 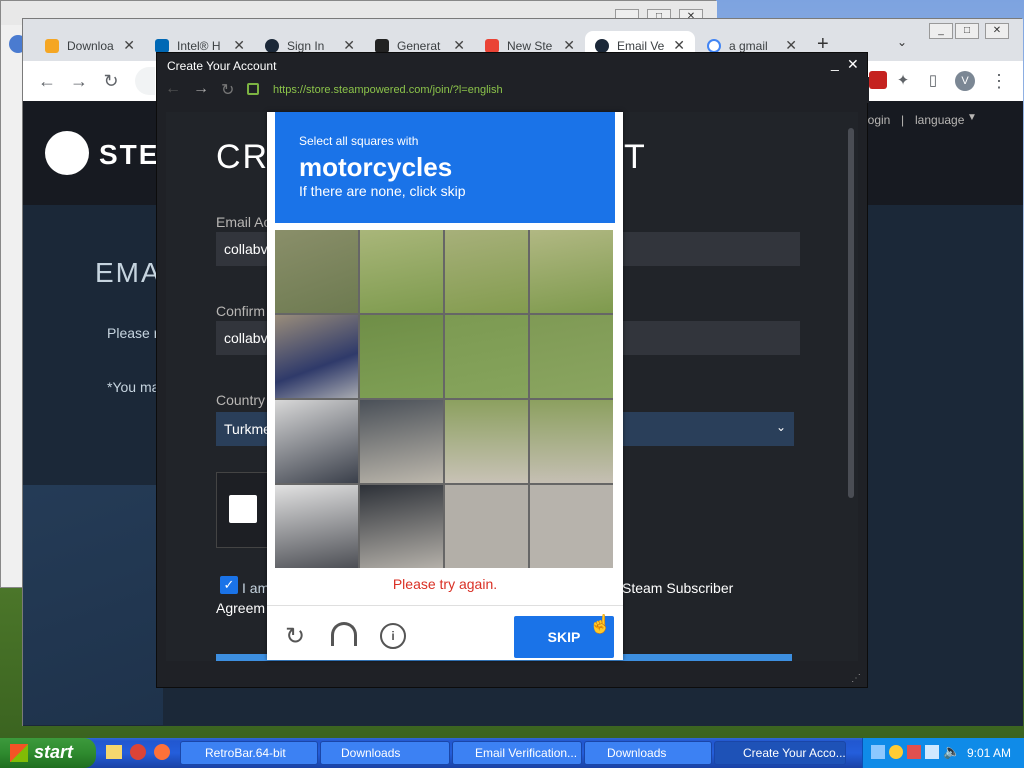 What do you see at coordinates (229, 585) in the screenshot?
I see `agree-checkbox: ✓` at bounding box center [229, 585].